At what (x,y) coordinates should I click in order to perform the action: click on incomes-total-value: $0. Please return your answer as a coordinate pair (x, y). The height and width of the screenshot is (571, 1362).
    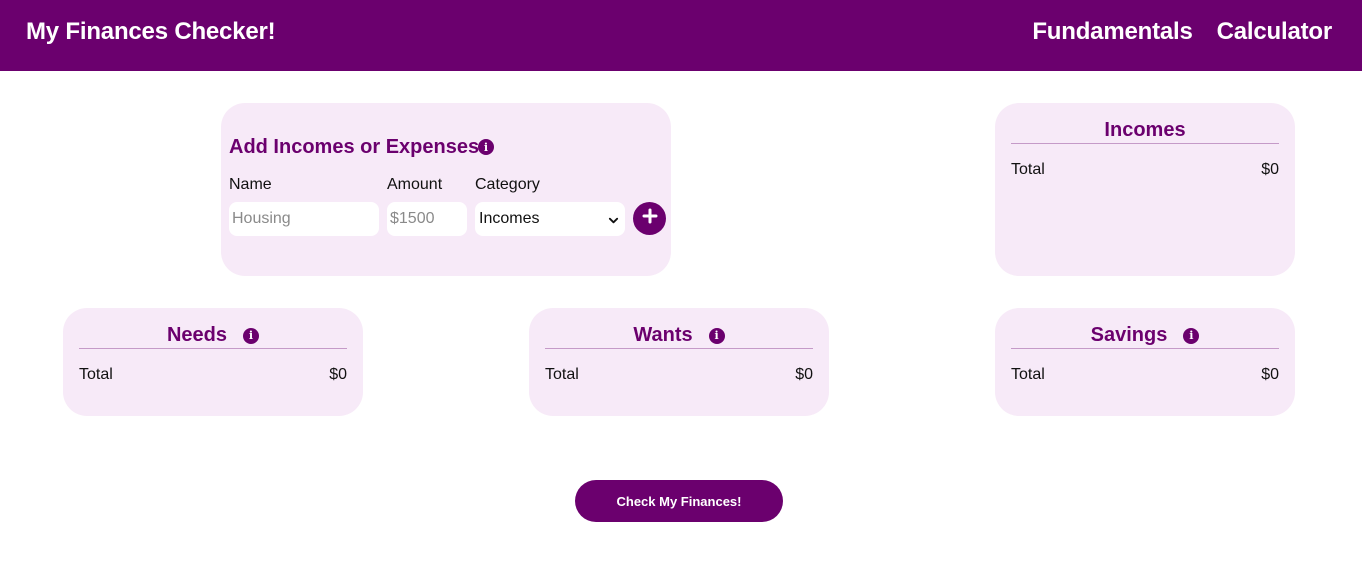
    Looking at the image, I should click on (1270, 169).